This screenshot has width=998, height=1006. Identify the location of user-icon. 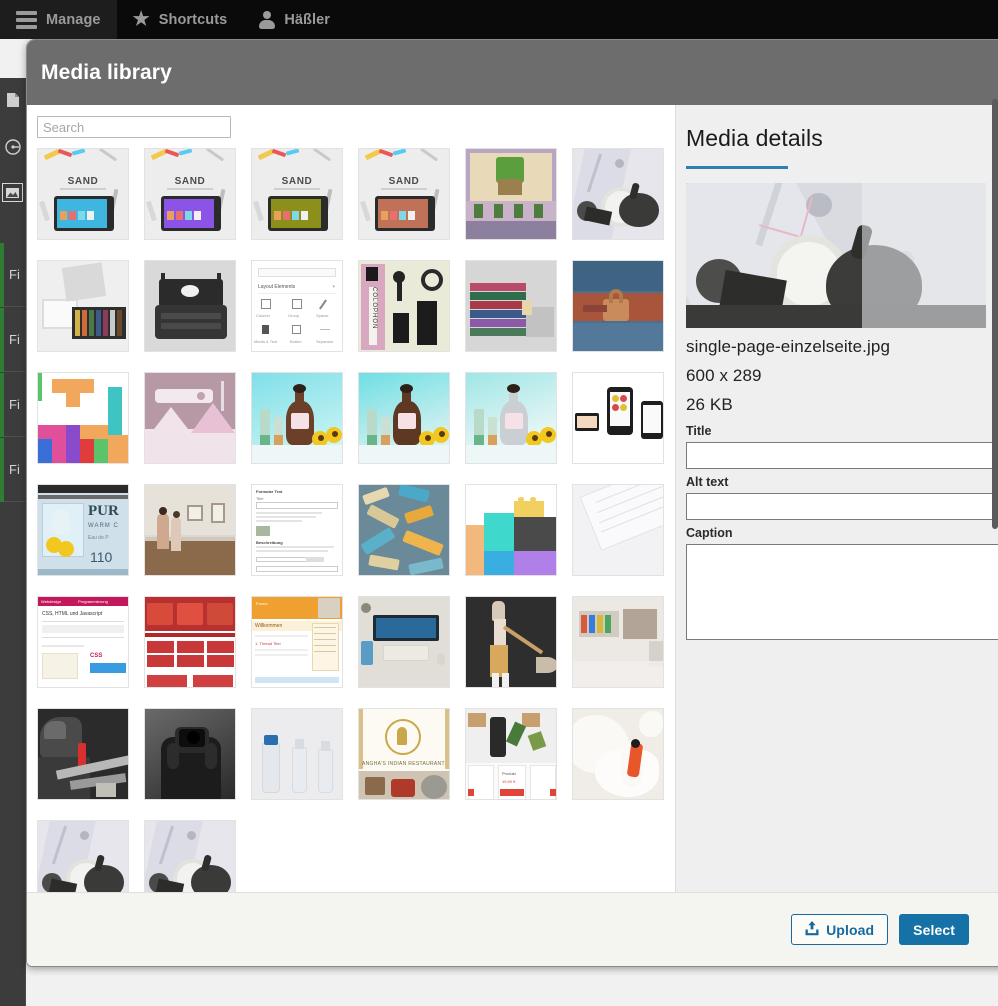
(267, 20).